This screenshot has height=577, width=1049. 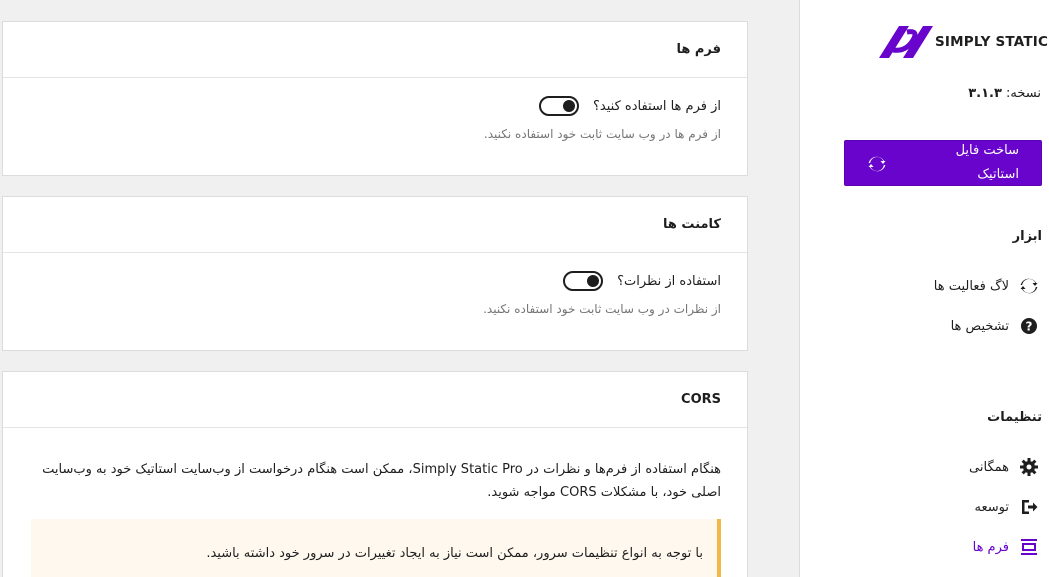 I want to click on forms-toggle-row: از فرم ها استفاده کنید؟, so click(x=630, y=106).